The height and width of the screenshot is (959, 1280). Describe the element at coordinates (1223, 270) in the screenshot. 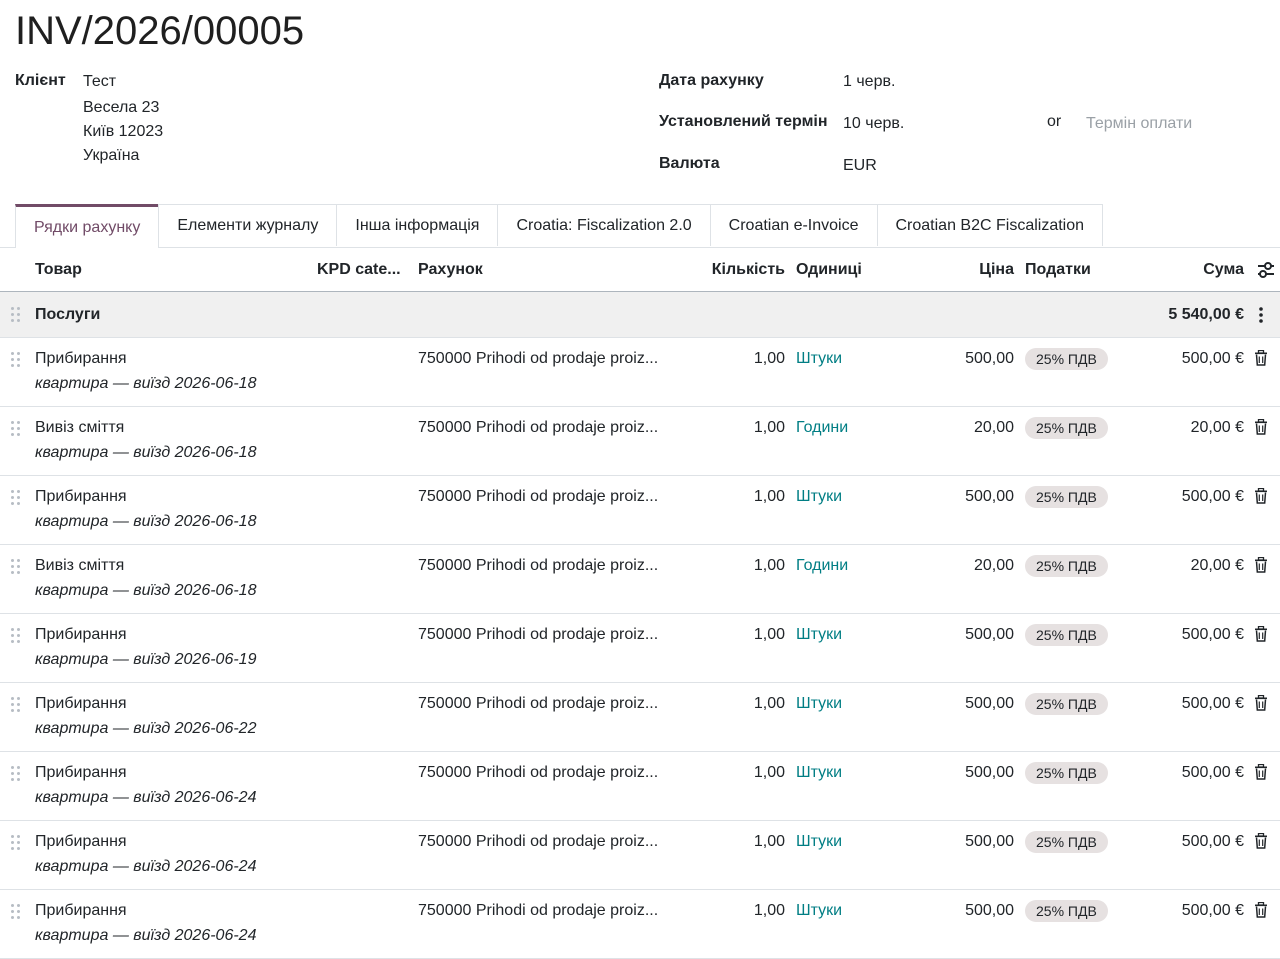

I see `column-amount: Сума` at that location.